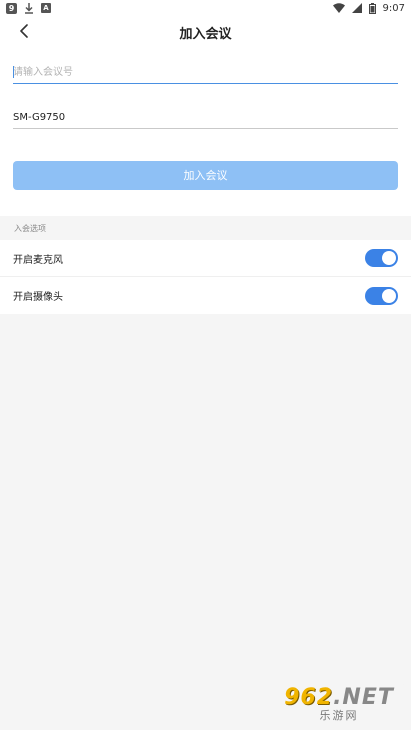  I want to click on status-right: 9:07, so click(368, 8).